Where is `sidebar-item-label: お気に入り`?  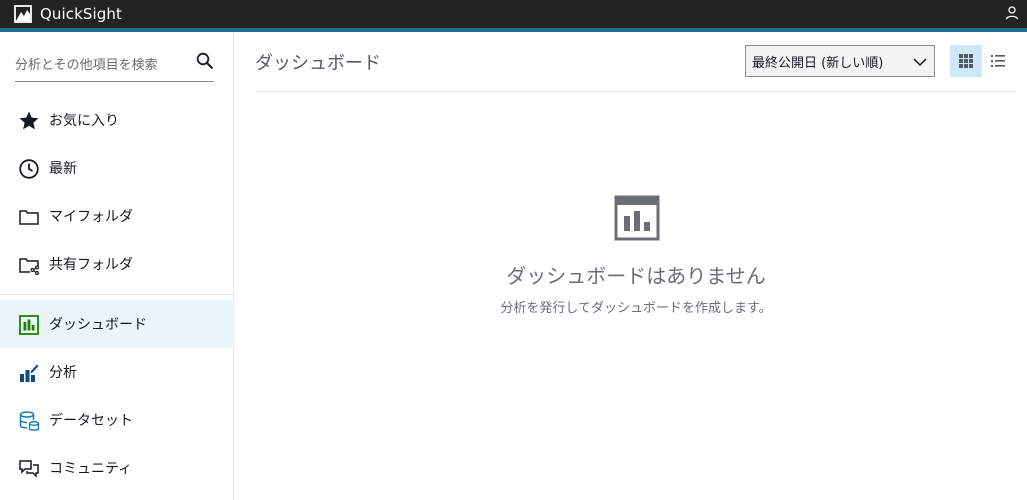 sidebar-item-label: お気に入り is located at coordinates (84, 121).